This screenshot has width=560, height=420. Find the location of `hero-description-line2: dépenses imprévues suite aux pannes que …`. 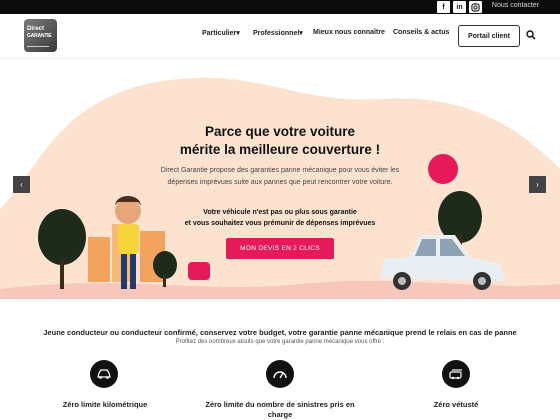

hero-description-line2: dépenses imprévues suite aux pannes que … is located at coordinates (280, 182).